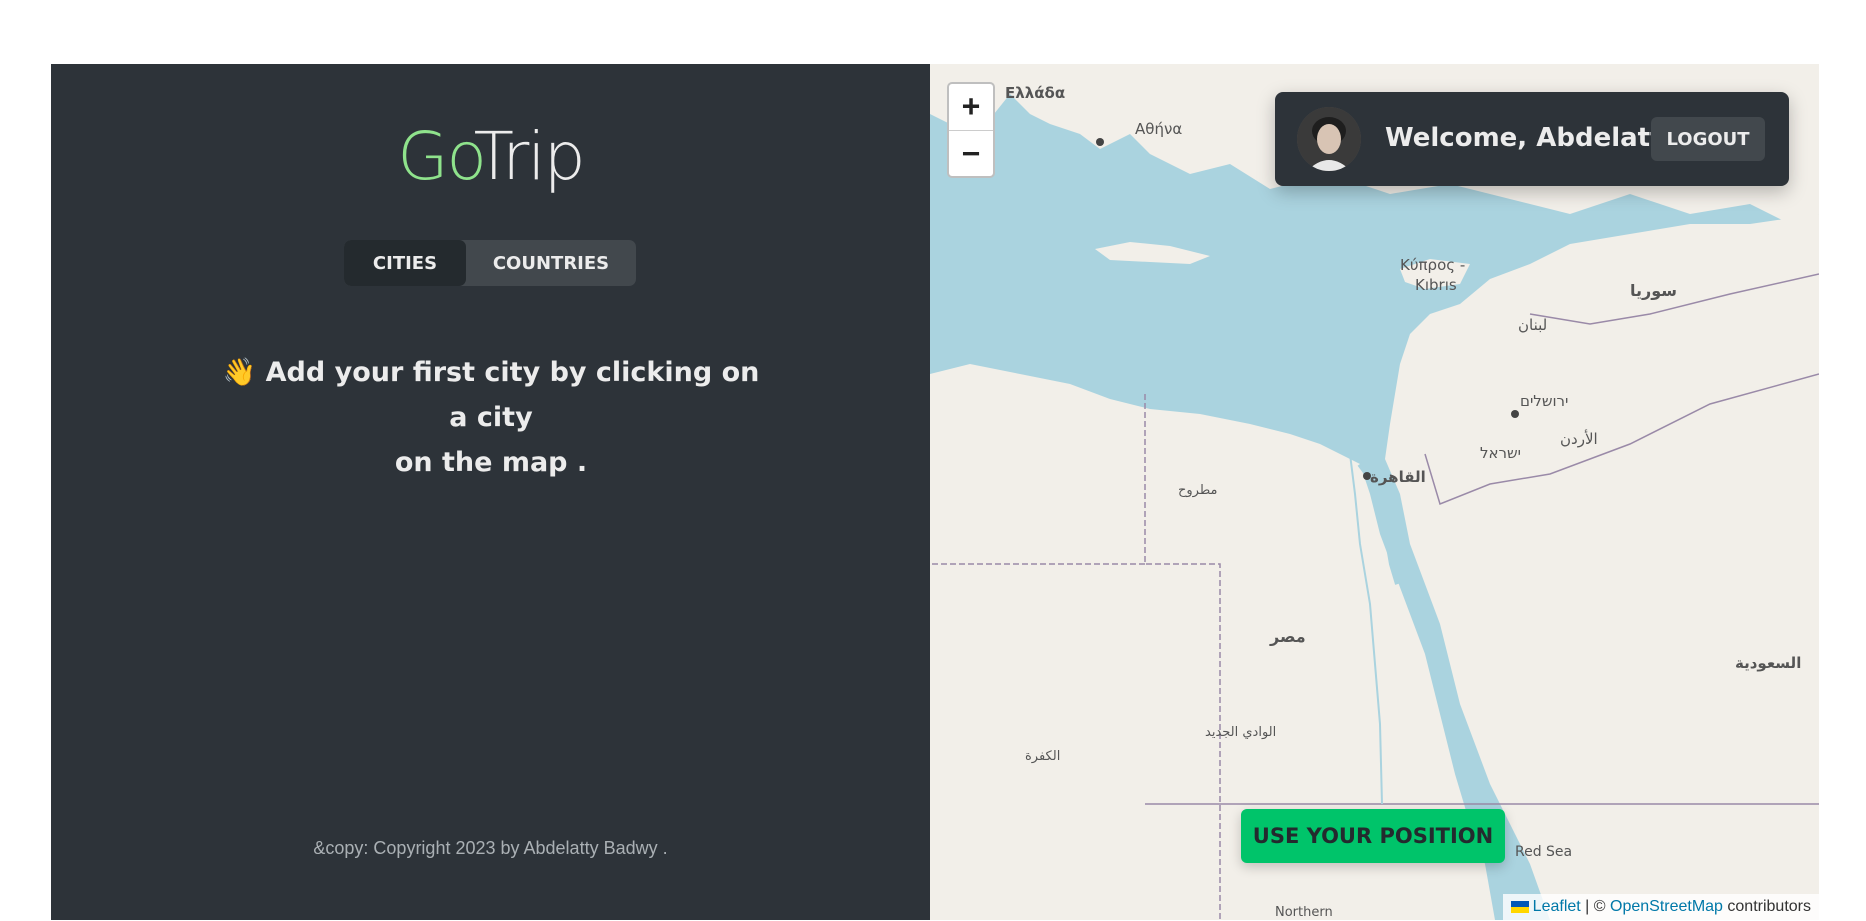 The height and width of the screenshot is (921, 1866). I want to click on map-label-lebanon: لبنان, so click(1532, 325).